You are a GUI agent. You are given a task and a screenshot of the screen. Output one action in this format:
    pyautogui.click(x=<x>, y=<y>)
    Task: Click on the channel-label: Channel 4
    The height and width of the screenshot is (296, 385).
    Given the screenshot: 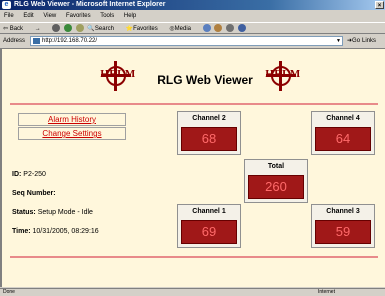 What is the action you would take?
    pyautogui.click(x=343, y=118)
    